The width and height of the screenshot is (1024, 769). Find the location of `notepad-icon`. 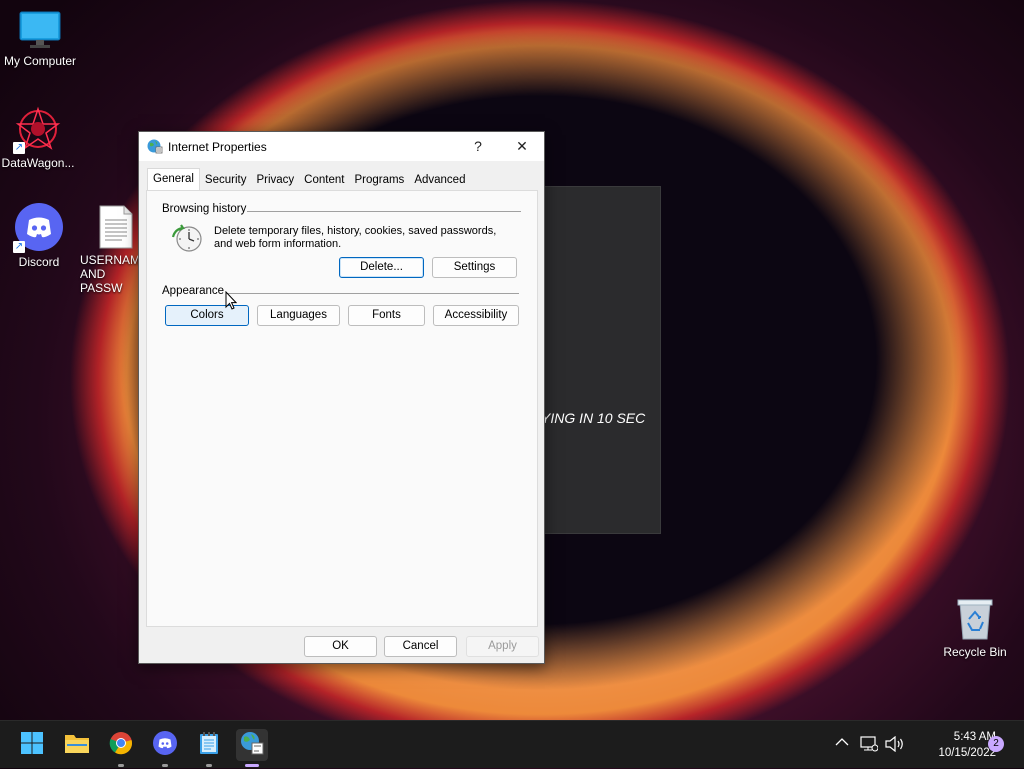

notepad-icon is located at coordinates (209, 745).